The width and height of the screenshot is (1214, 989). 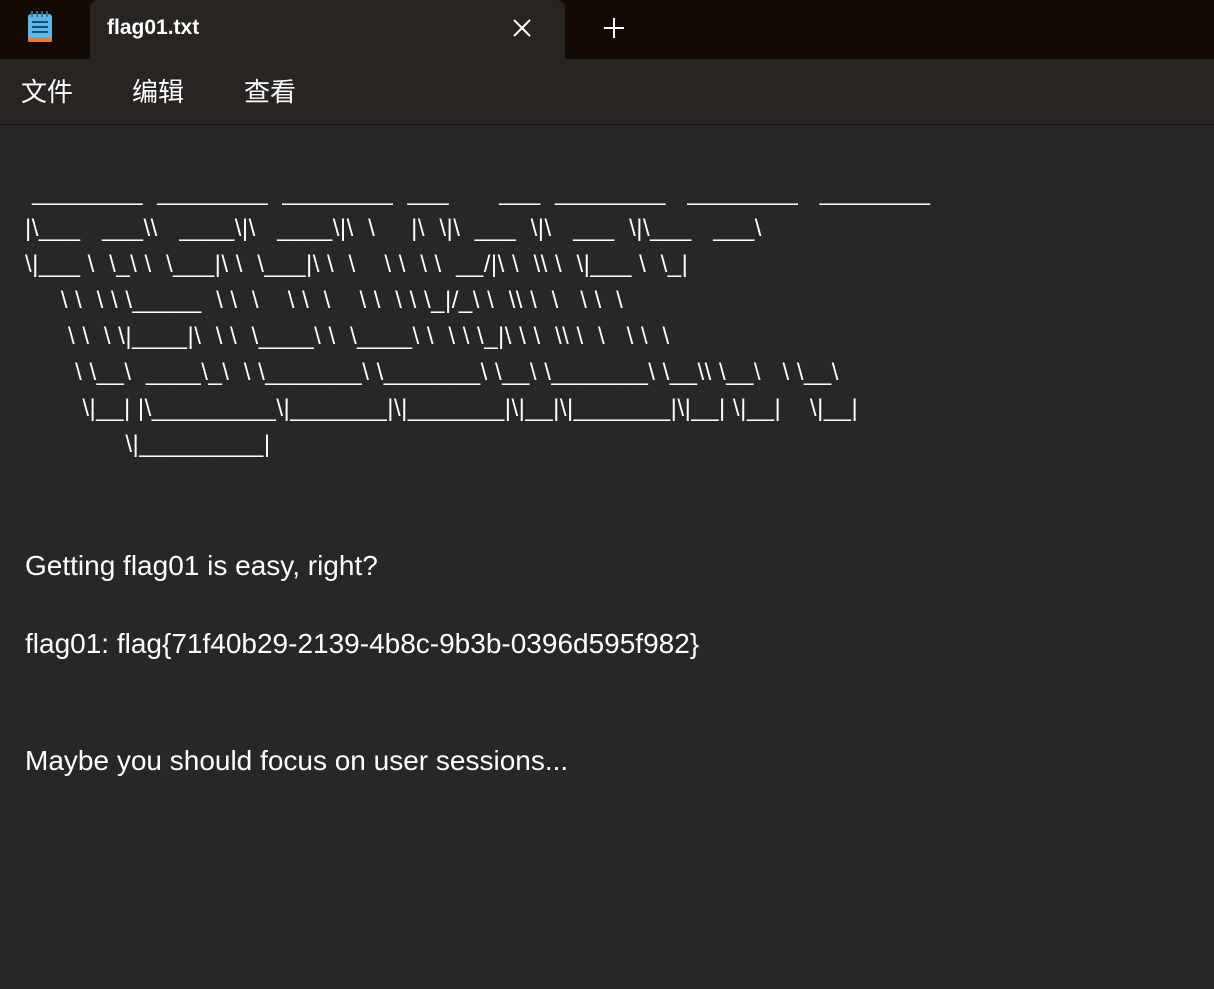 What do you see at coordinates (201, 565) in the screenshot?
I see `document-line-1: Getting flag01 is easy, right?` at bounding box center [201, 565].